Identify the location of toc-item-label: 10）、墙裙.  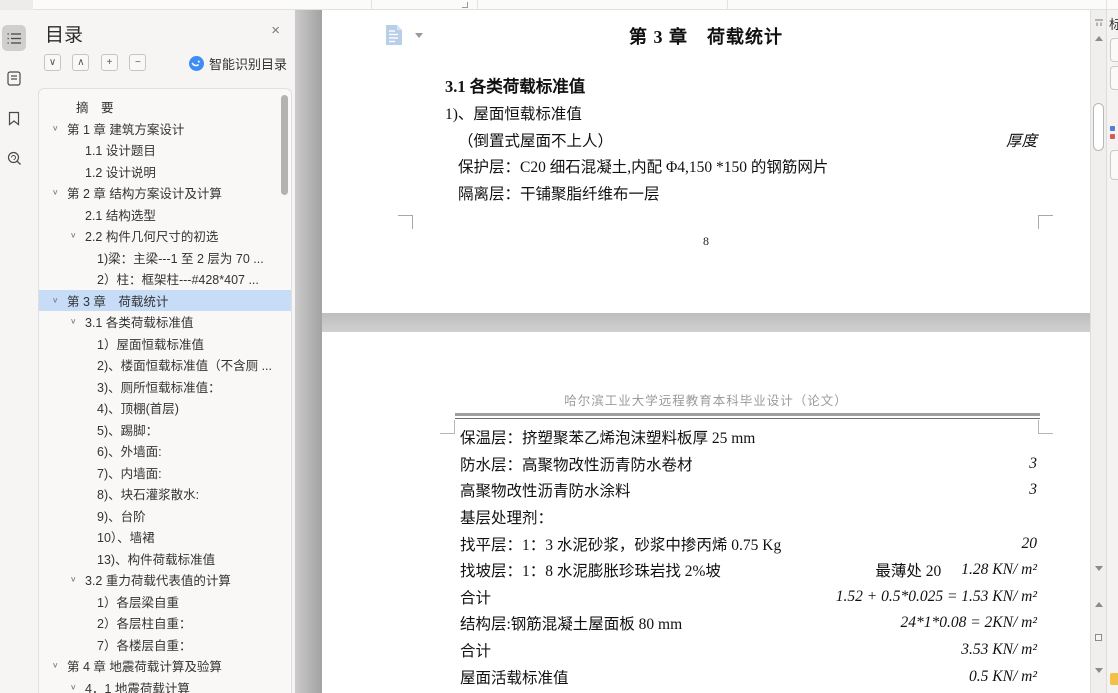
(126, 538).